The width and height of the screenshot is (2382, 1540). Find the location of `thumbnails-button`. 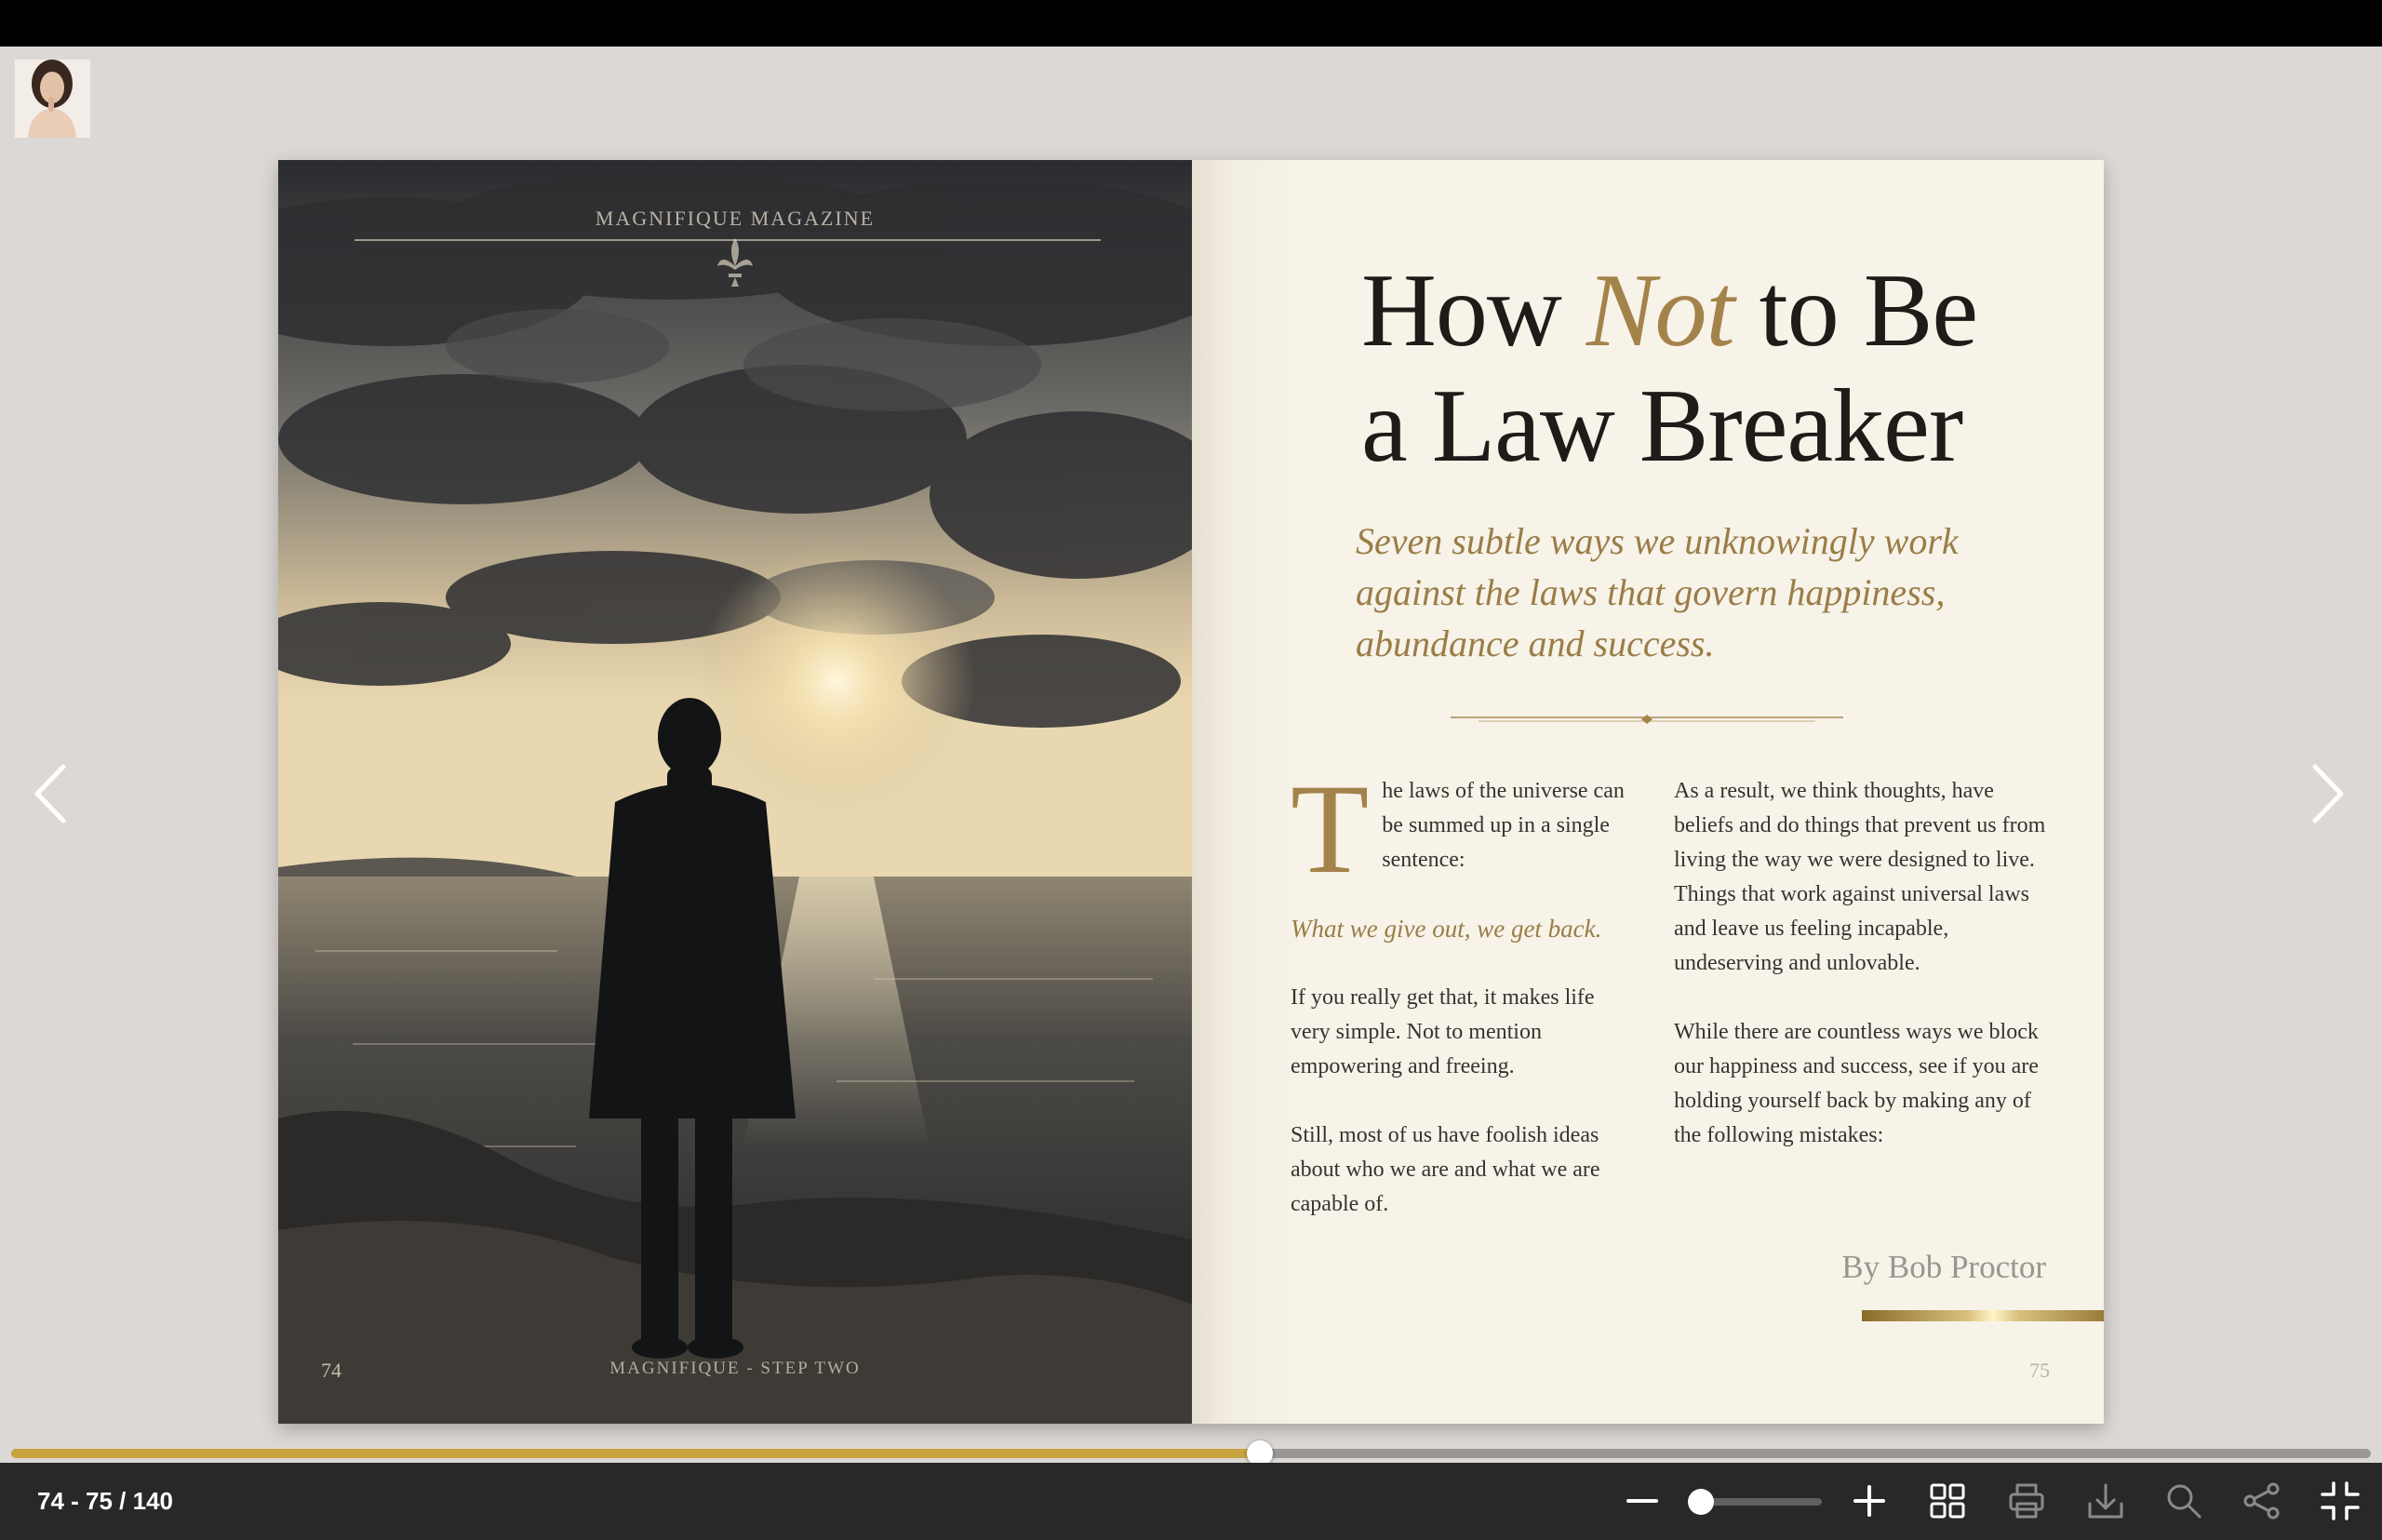

thumbnails-button is located at coordinates (1947, 1501).